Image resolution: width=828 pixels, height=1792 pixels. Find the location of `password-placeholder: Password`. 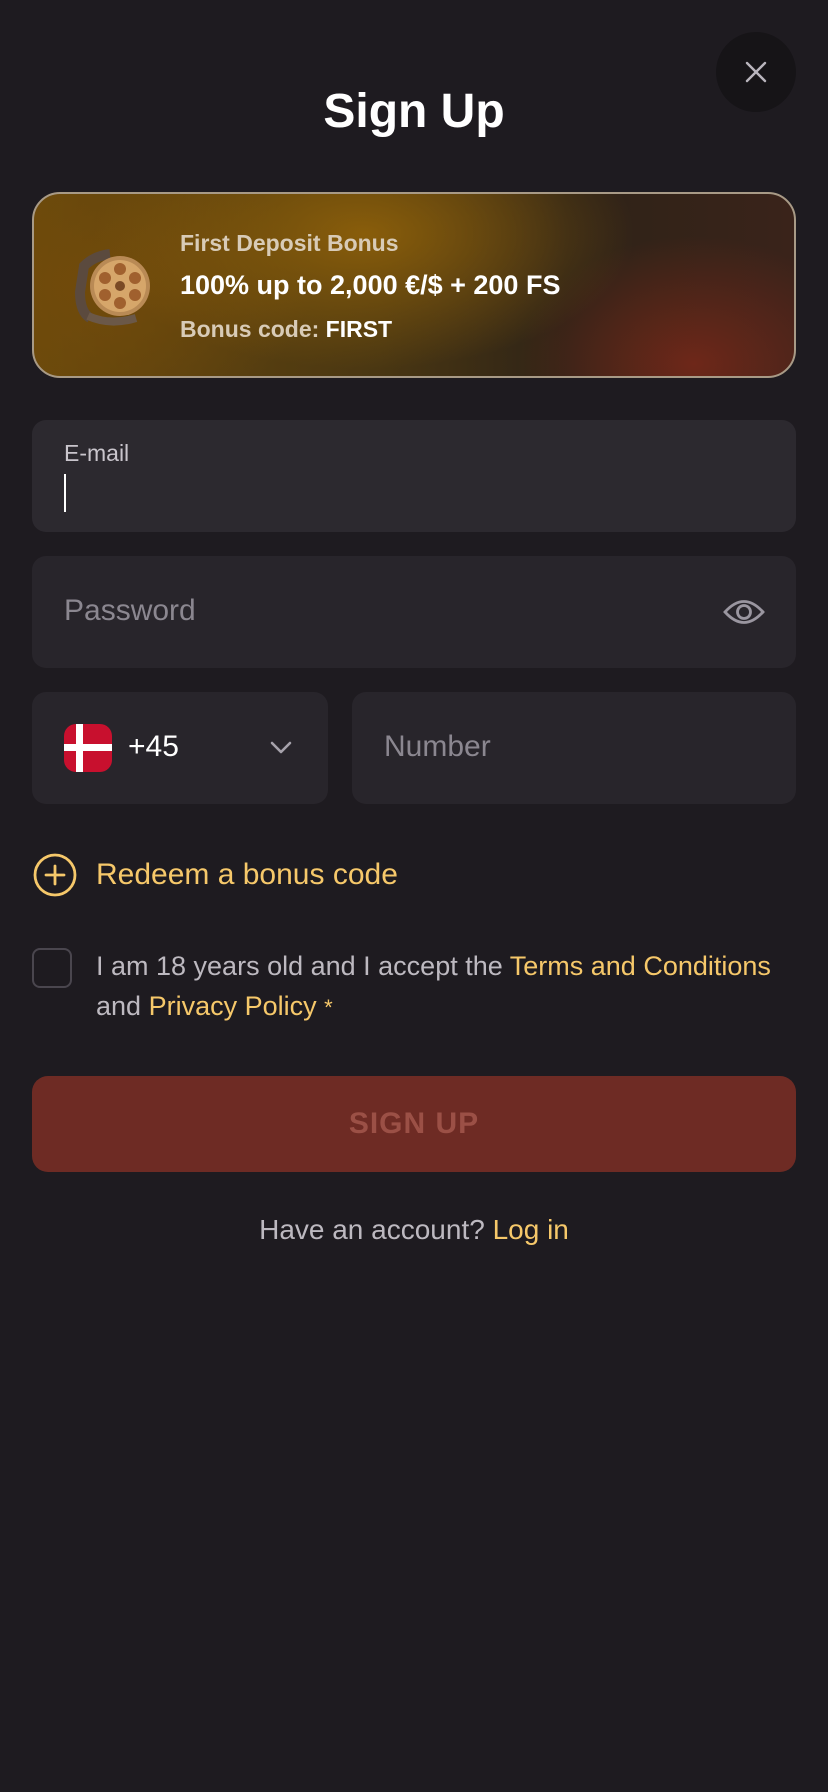

password-placeholder: Password is located at coordinates (130, 610).